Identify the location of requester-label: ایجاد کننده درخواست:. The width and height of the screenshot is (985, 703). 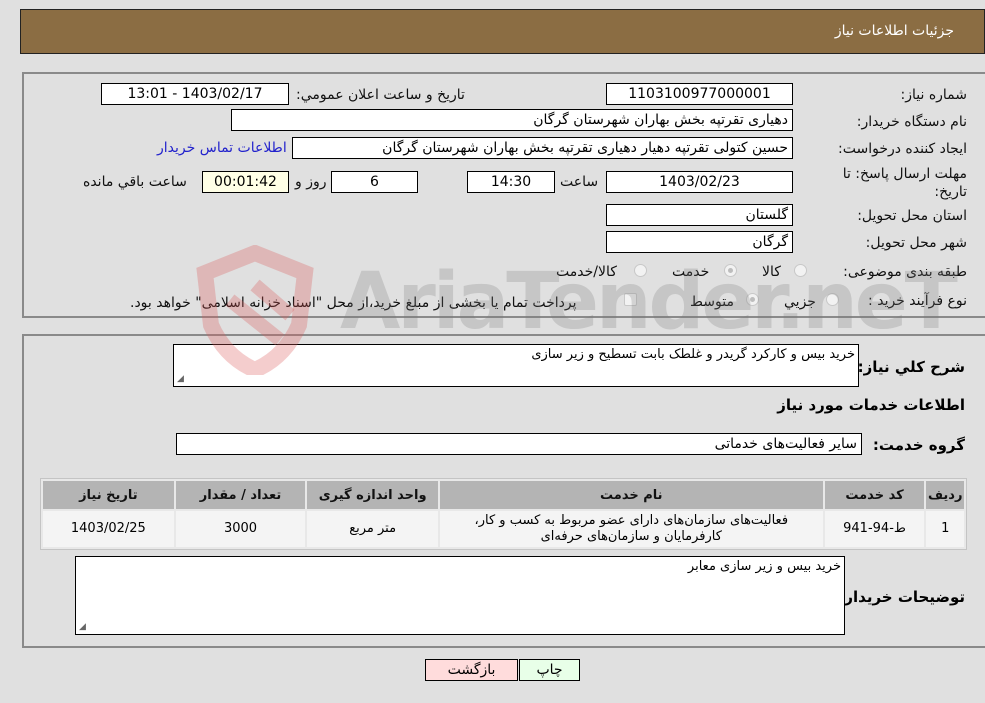
(902, 149).